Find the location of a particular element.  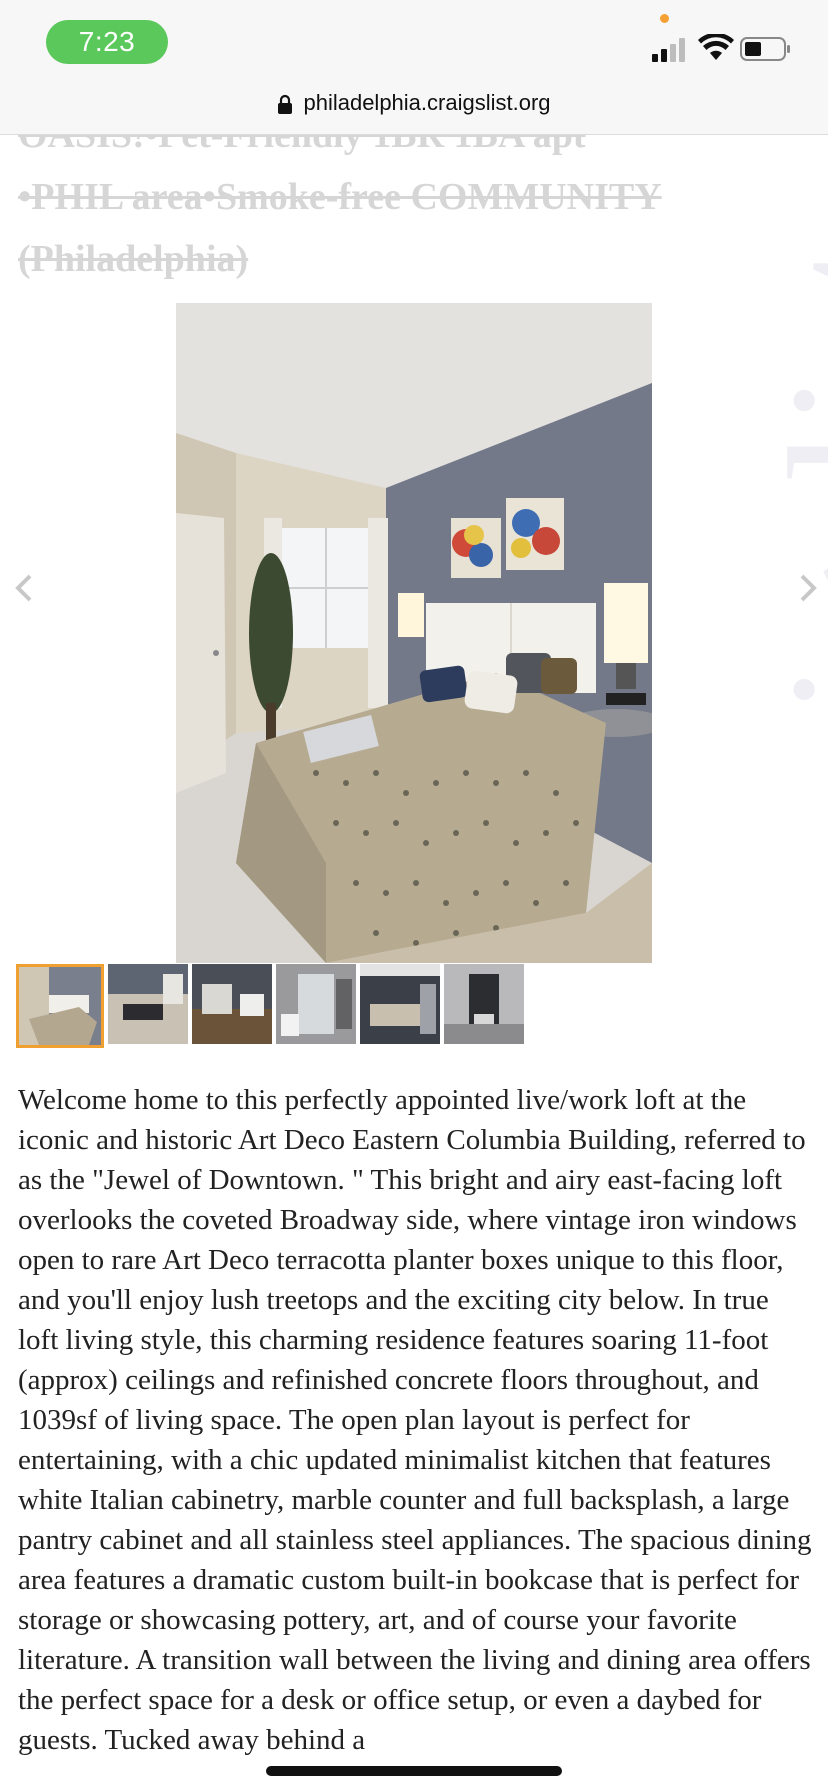

browser-top-bar: 7:23 philadelphia.craigslist.org is located at coordinates (414, 67).